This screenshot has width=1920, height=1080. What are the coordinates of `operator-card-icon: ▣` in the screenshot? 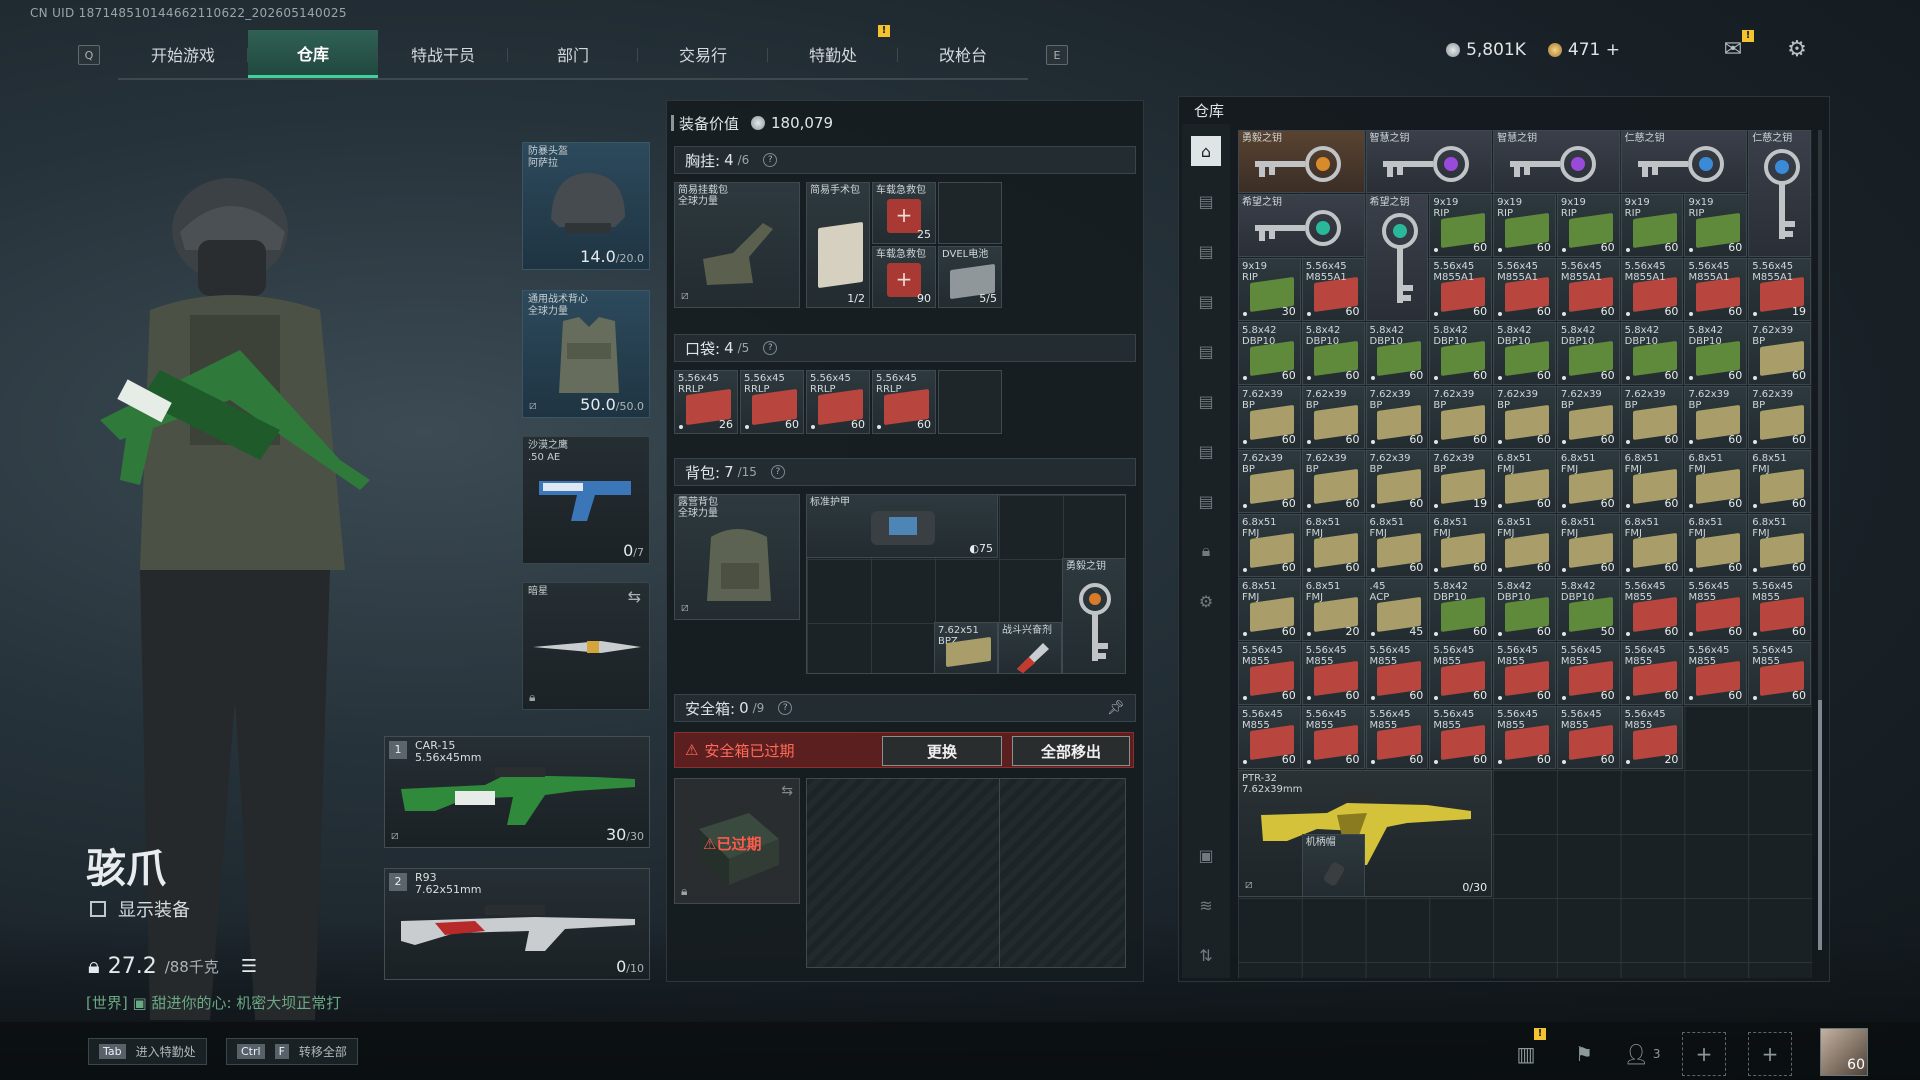 It's located at (1206, 855).